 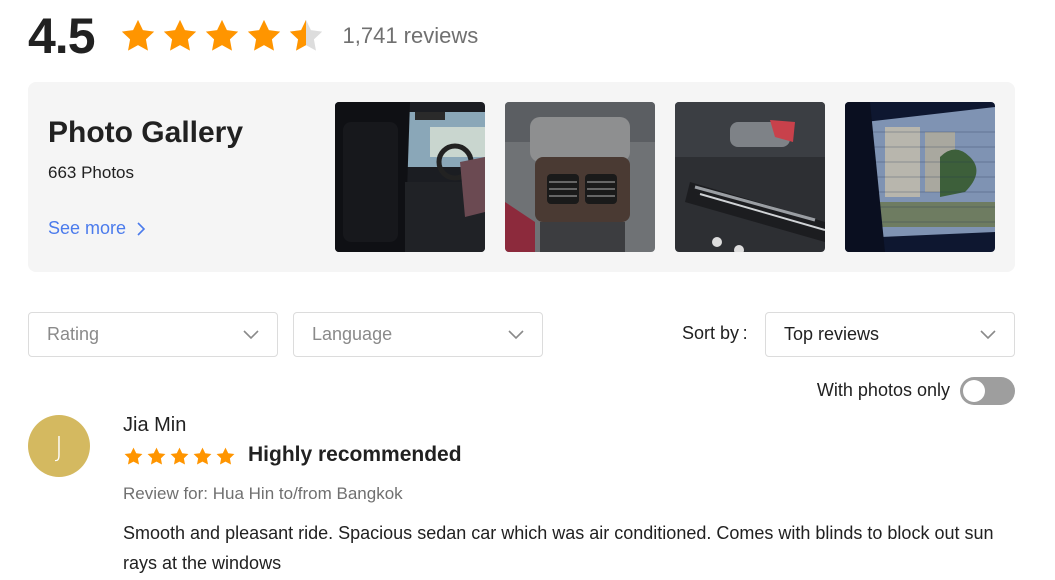 What do you see at coordinates (890, 334) in the screenshot?
I see `sort-select: Top reviews` at bounding box center [890, 334].